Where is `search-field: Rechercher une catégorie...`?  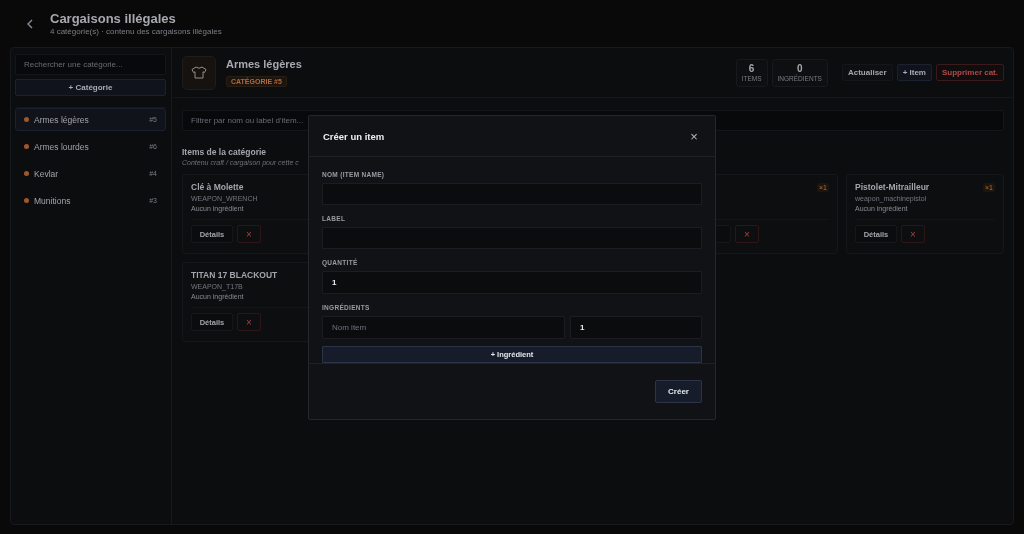 search-field: Rechercher une catégorie... is located at coordinates (90, 64).